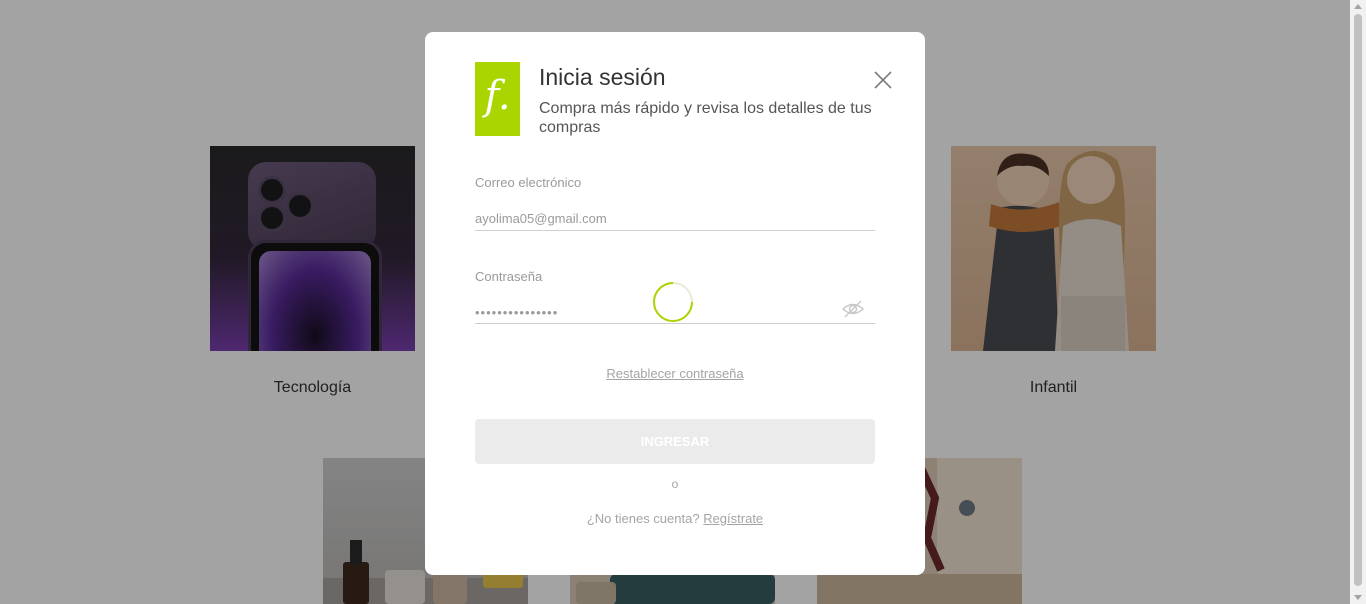 This screenshot has width=1366, height=604. I want to click on eye-off-icon, so click(853, 309).